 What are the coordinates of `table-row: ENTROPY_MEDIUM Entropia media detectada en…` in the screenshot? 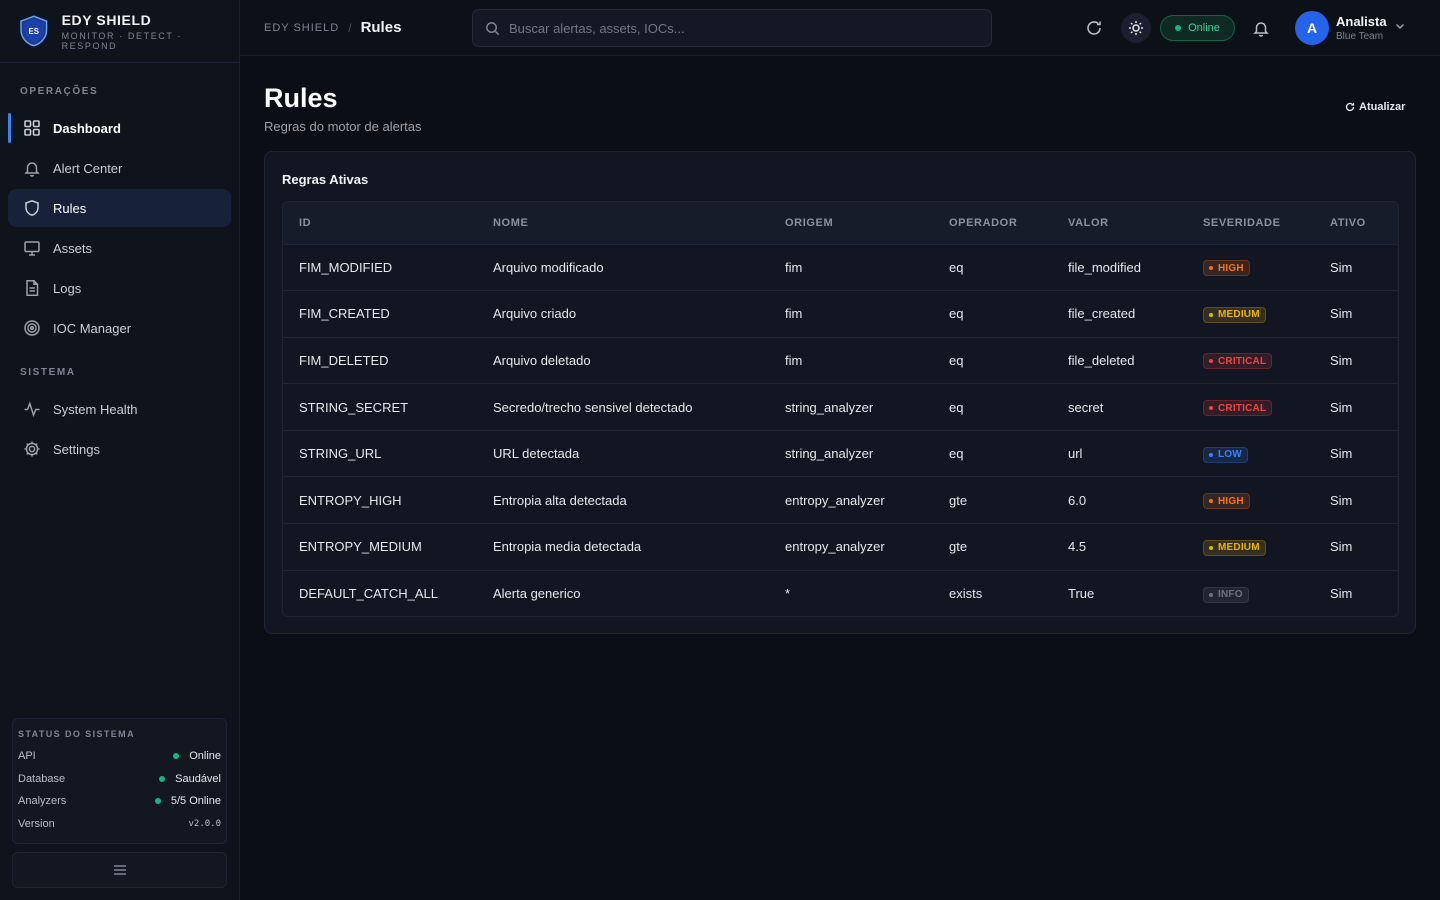 It's located at (840, 547).